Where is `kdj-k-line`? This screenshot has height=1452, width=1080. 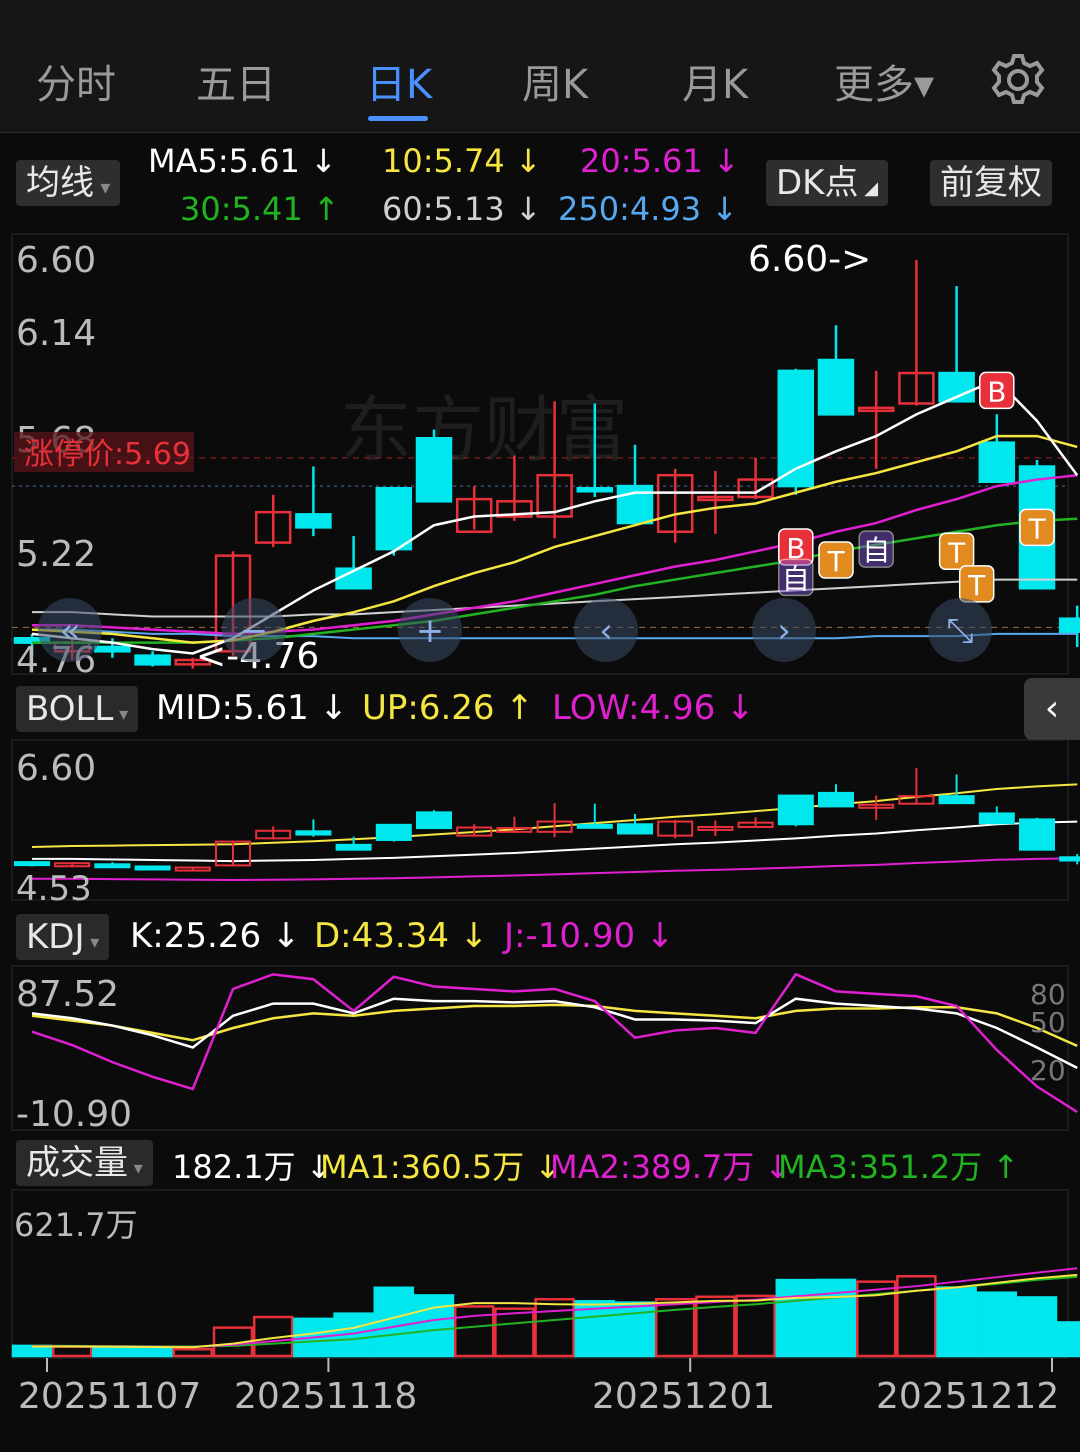 kdj-k-line is located at coordinates (554, 1033).